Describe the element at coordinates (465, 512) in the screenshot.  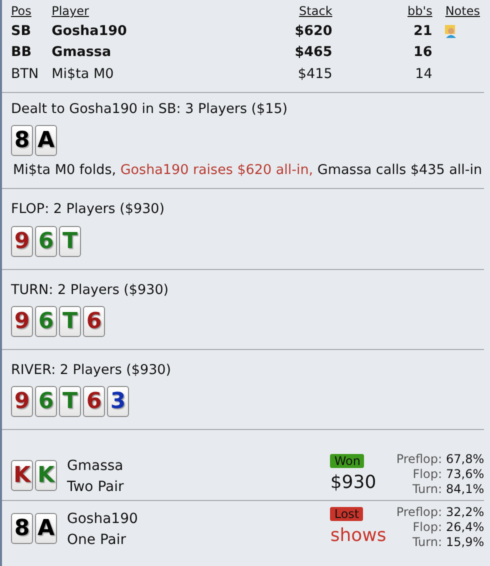
I see `equity-value: 32,2%` at that location.